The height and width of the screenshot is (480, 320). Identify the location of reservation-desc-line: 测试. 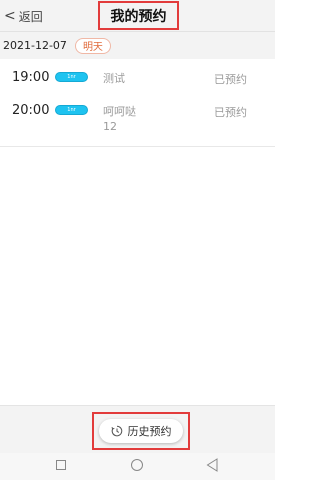
(114, 78).